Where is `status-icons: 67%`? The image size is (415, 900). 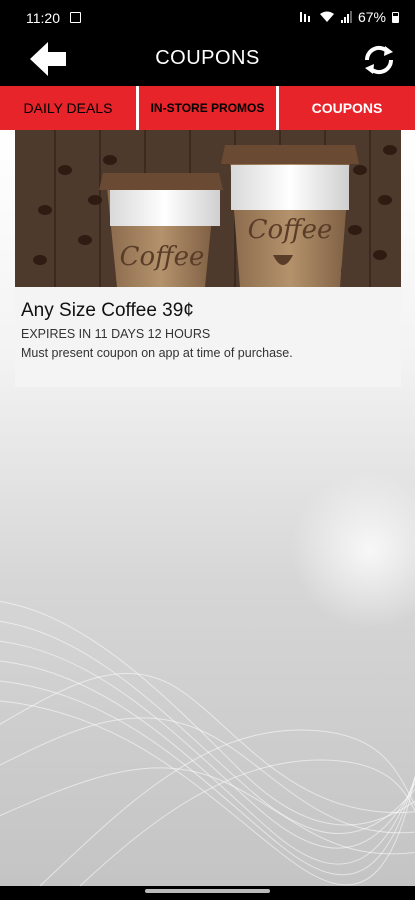
status-icons: 67% is located at coordinates (349, 17).